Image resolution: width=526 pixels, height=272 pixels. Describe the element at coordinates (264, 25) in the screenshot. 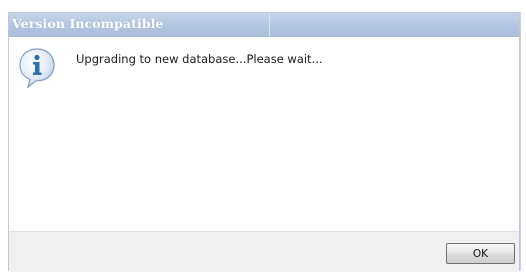

I see `dialog-titlebar: Version Incompatible` at that location.